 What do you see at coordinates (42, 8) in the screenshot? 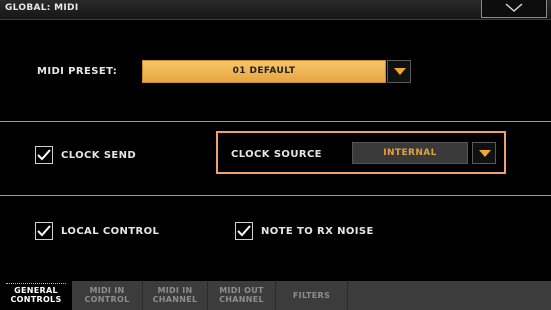
I see `page-title: GLOBAL: MIDI` at bounding box center [42, 8].